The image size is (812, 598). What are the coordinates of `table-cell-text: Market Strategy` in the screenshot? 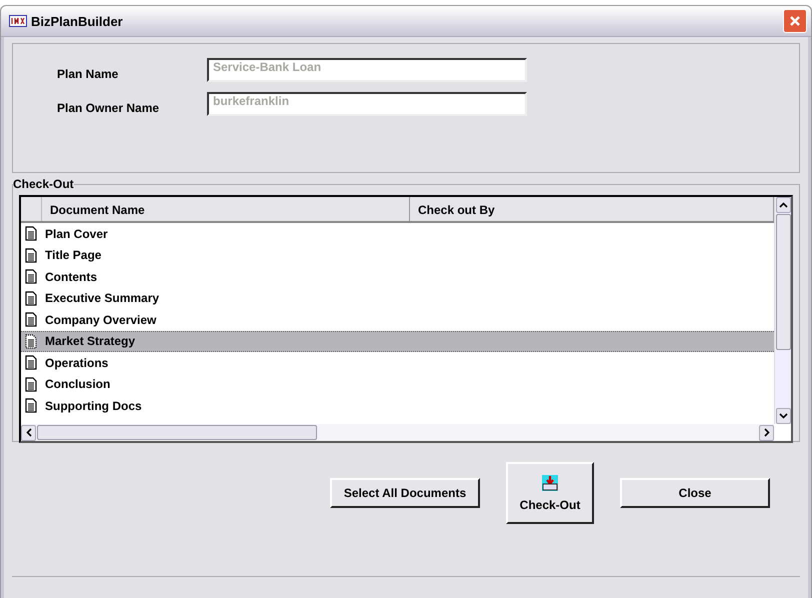 It's located at (90, 341).